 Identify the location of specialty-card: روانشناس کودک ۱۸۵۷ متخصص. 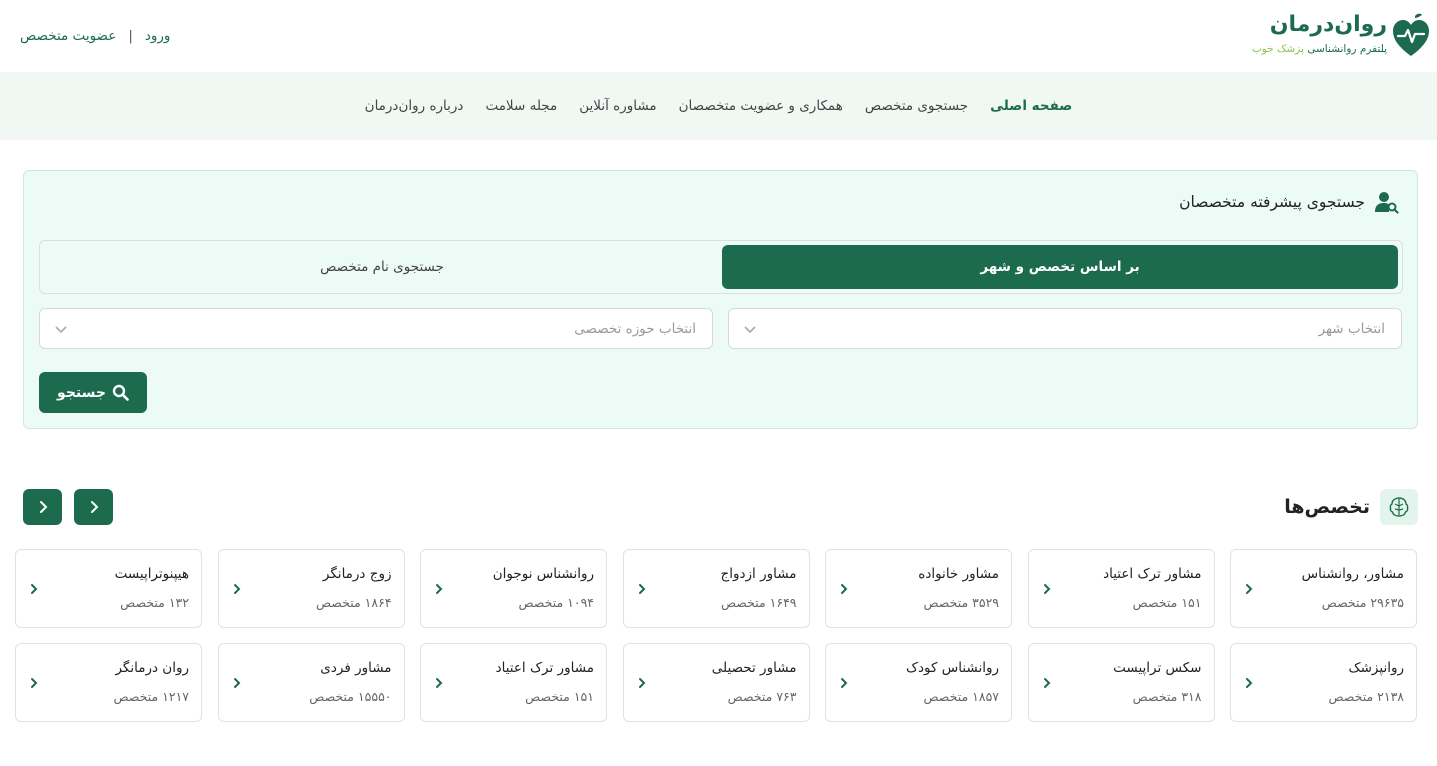
(918, 682).